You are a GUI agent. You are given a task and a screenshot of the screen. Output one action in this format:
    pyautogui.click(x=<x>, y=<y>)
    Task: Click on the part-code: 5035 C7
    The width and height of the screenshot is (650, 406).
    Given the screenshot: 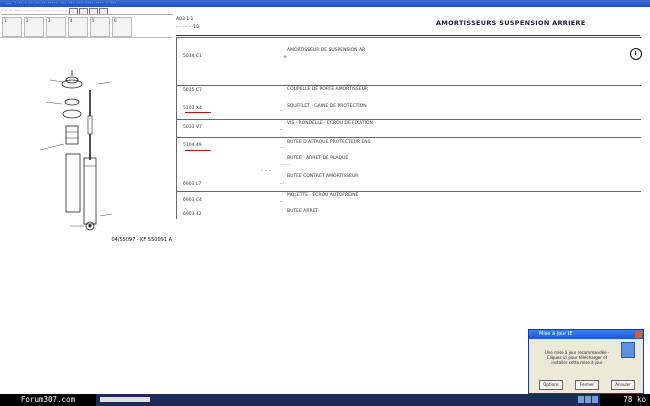 What is the action you would take?
    pyautogui.click(x=192, y=90)
    